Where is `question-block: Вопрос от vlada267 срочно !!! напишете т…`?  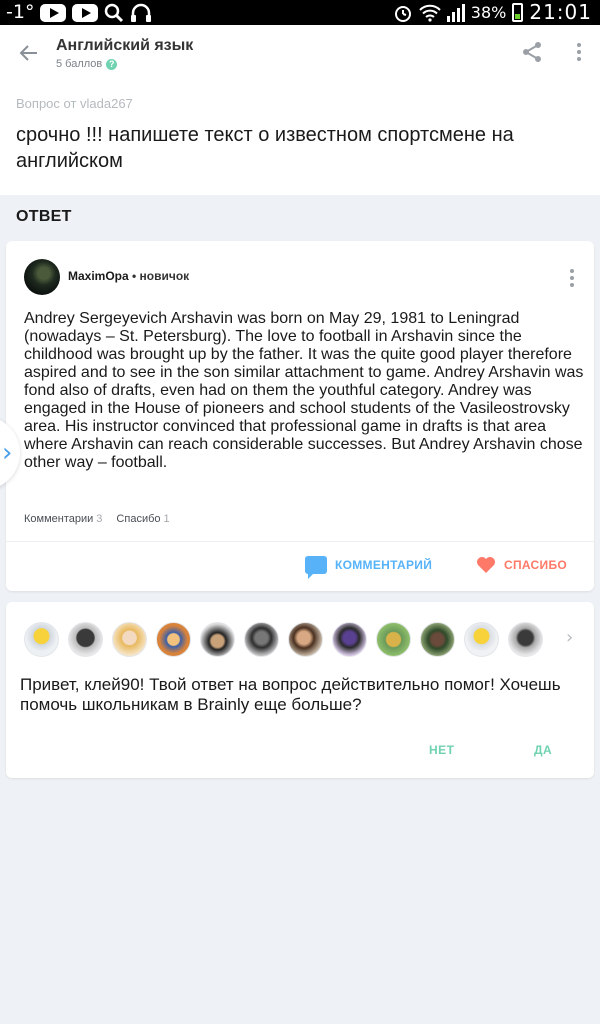 question-block: Вопрос от vlada267 срочно !!! напишете т… is located at coordinates (300, 142).